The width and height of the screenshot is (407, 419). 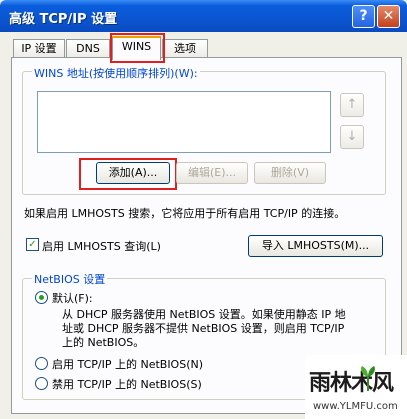 I want to click on add-button-highlight-box, so click(x=128, y=174).